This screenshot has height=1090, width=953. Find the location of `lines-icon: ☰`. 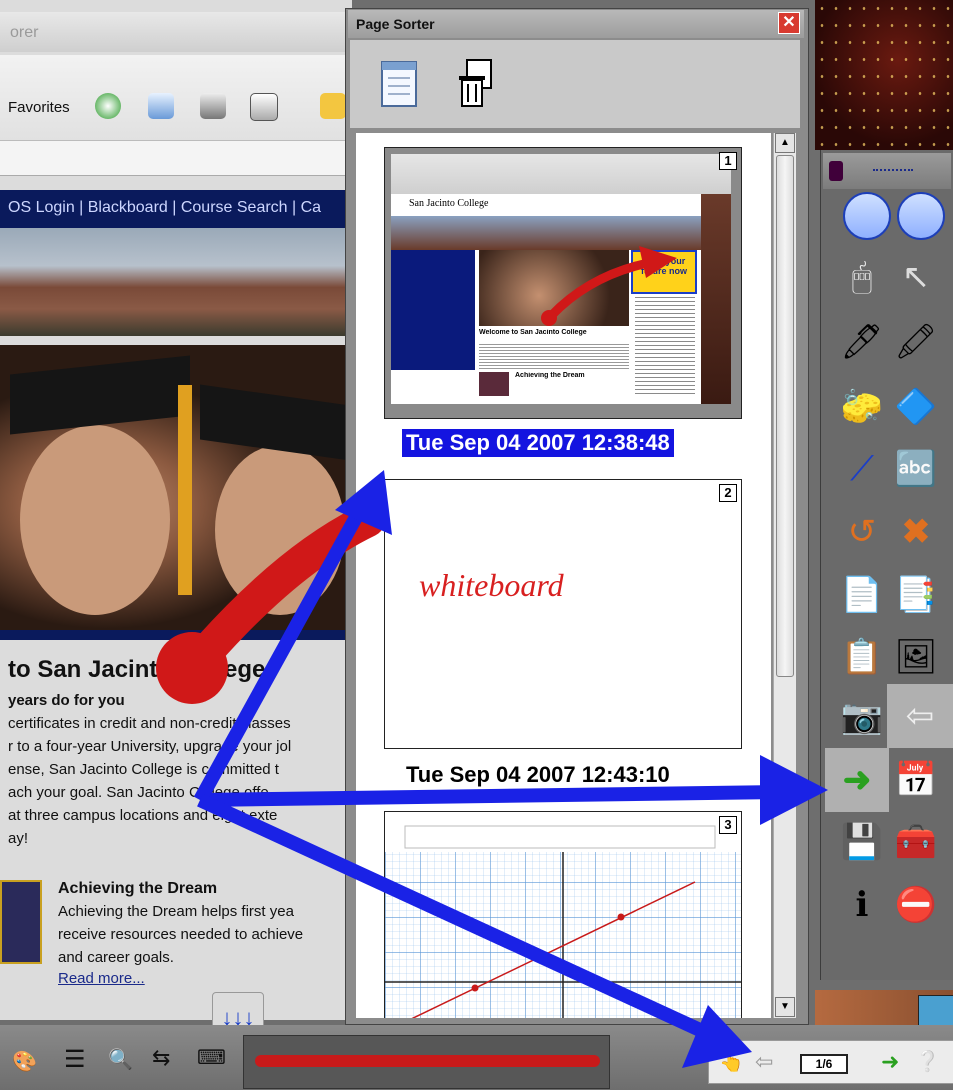

lines-icon: ☰ is located at coordinates (75, 1059).